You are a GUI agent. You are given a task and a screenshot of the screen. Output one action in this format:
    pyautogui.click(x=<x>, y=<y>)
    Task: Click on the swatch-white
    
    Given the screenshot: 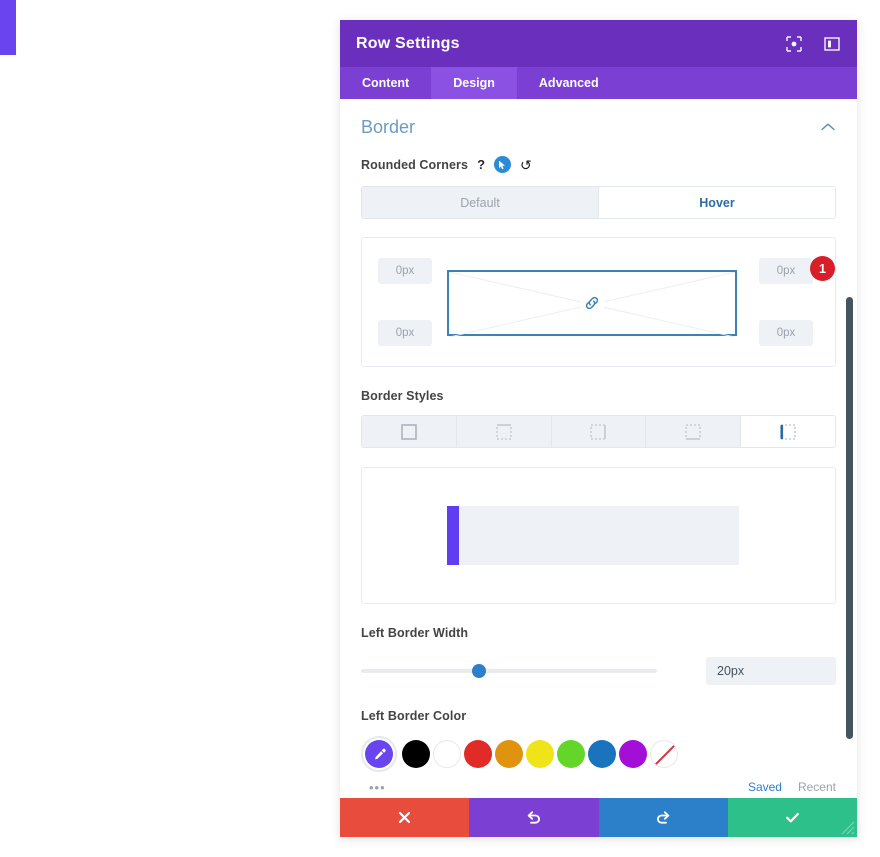 What is the action you would take?
    pyautogui.click(x=447, y=754)
    